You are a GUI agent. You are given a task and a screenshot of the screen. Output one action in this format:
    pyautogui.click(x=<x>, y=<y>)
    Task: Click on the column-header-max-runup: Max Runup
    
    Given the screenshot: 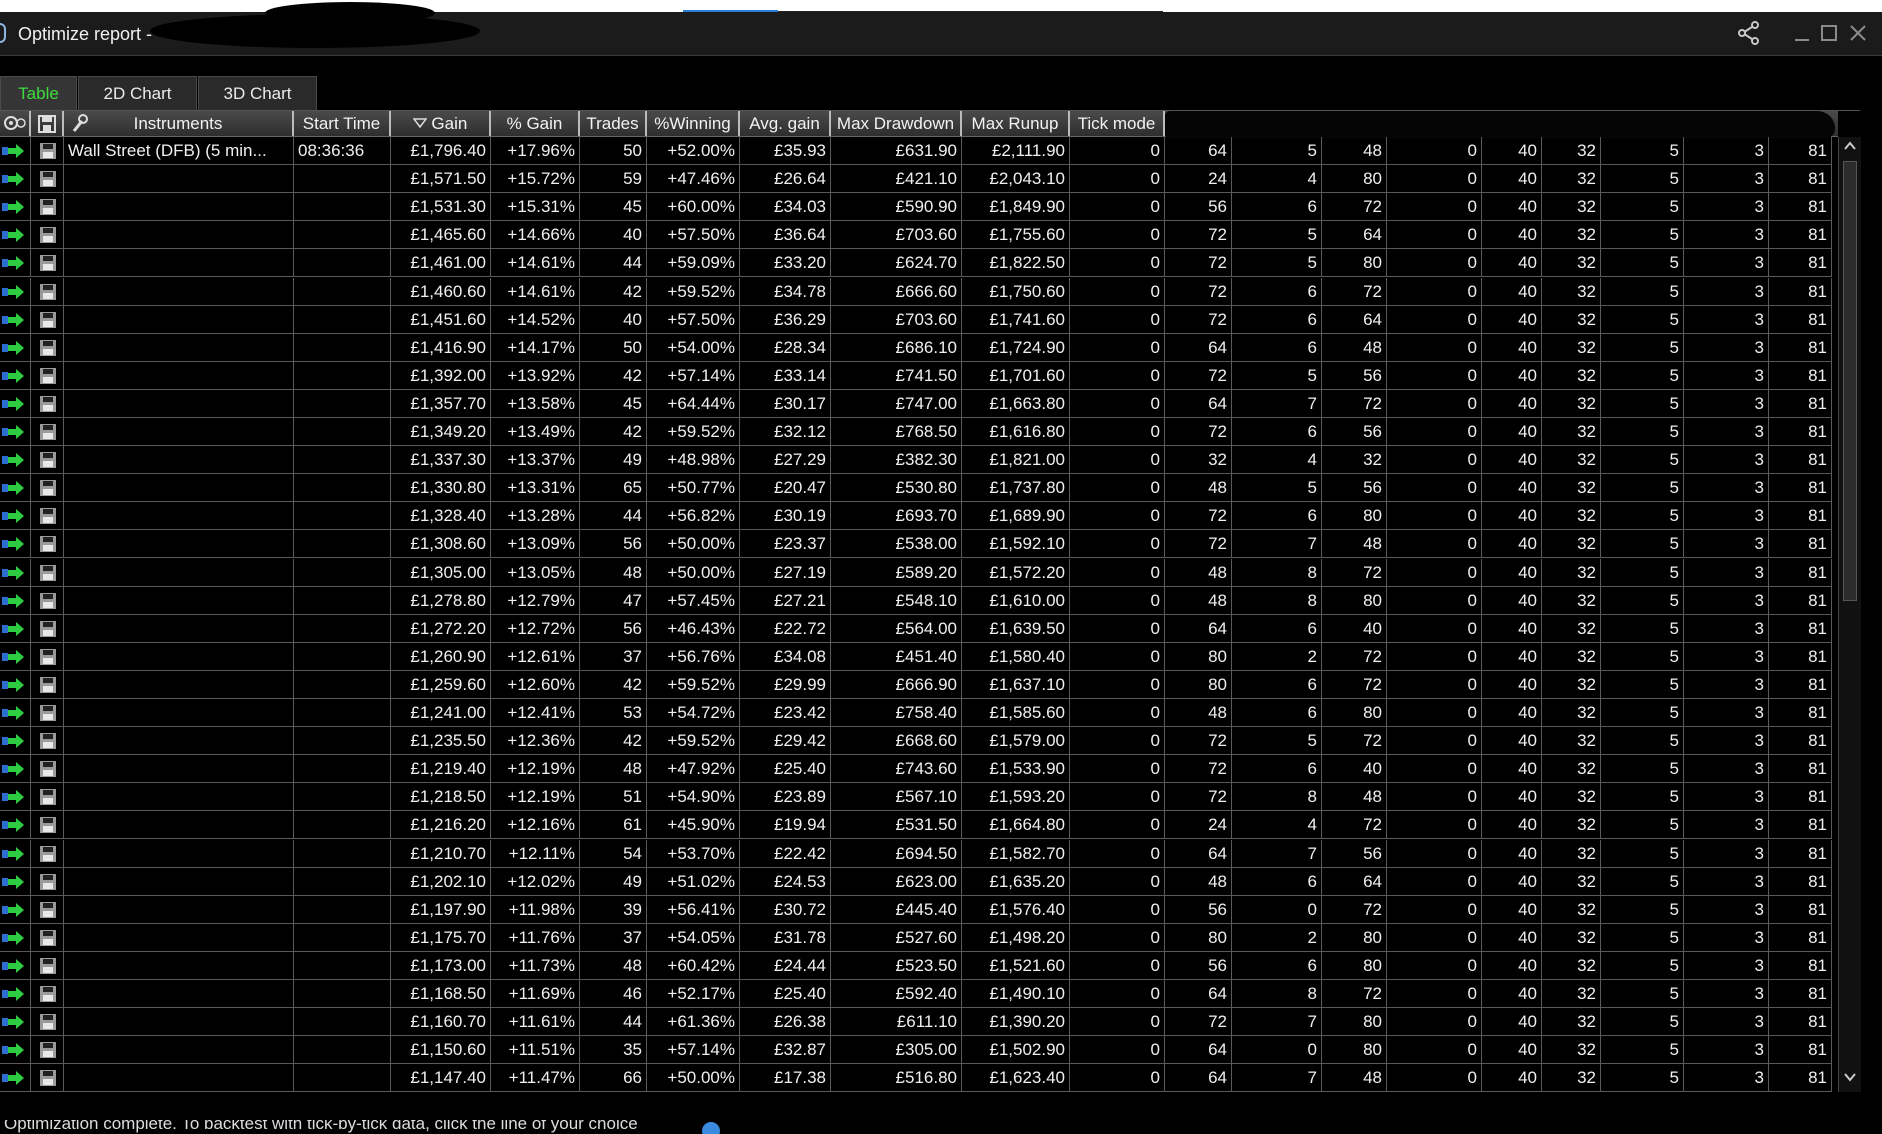 What is the action you would take?
    pyautogui.click(x=1016, y=123)
    